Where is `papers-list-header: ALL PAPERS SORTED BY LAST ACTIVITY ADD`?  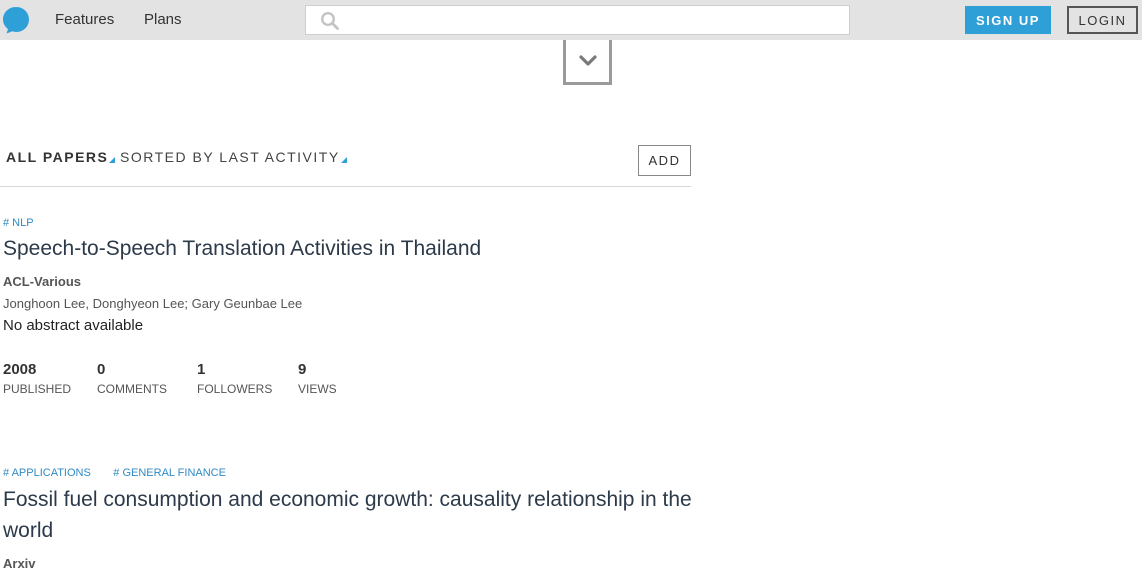
papers-list-header: ALL PAPERS SORTED BY LAST ACTIVITY ADD is located at coordinates (345, 163).